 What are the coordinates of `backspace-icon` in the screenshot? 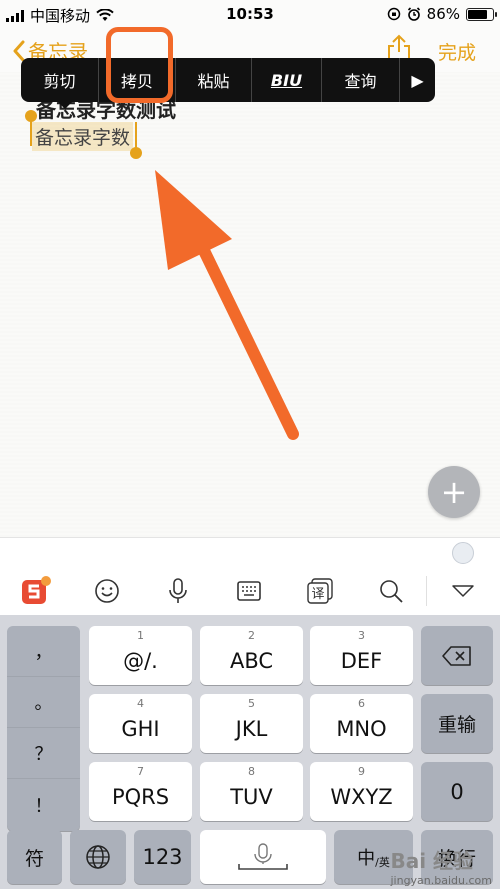 It's located at (456, 655).